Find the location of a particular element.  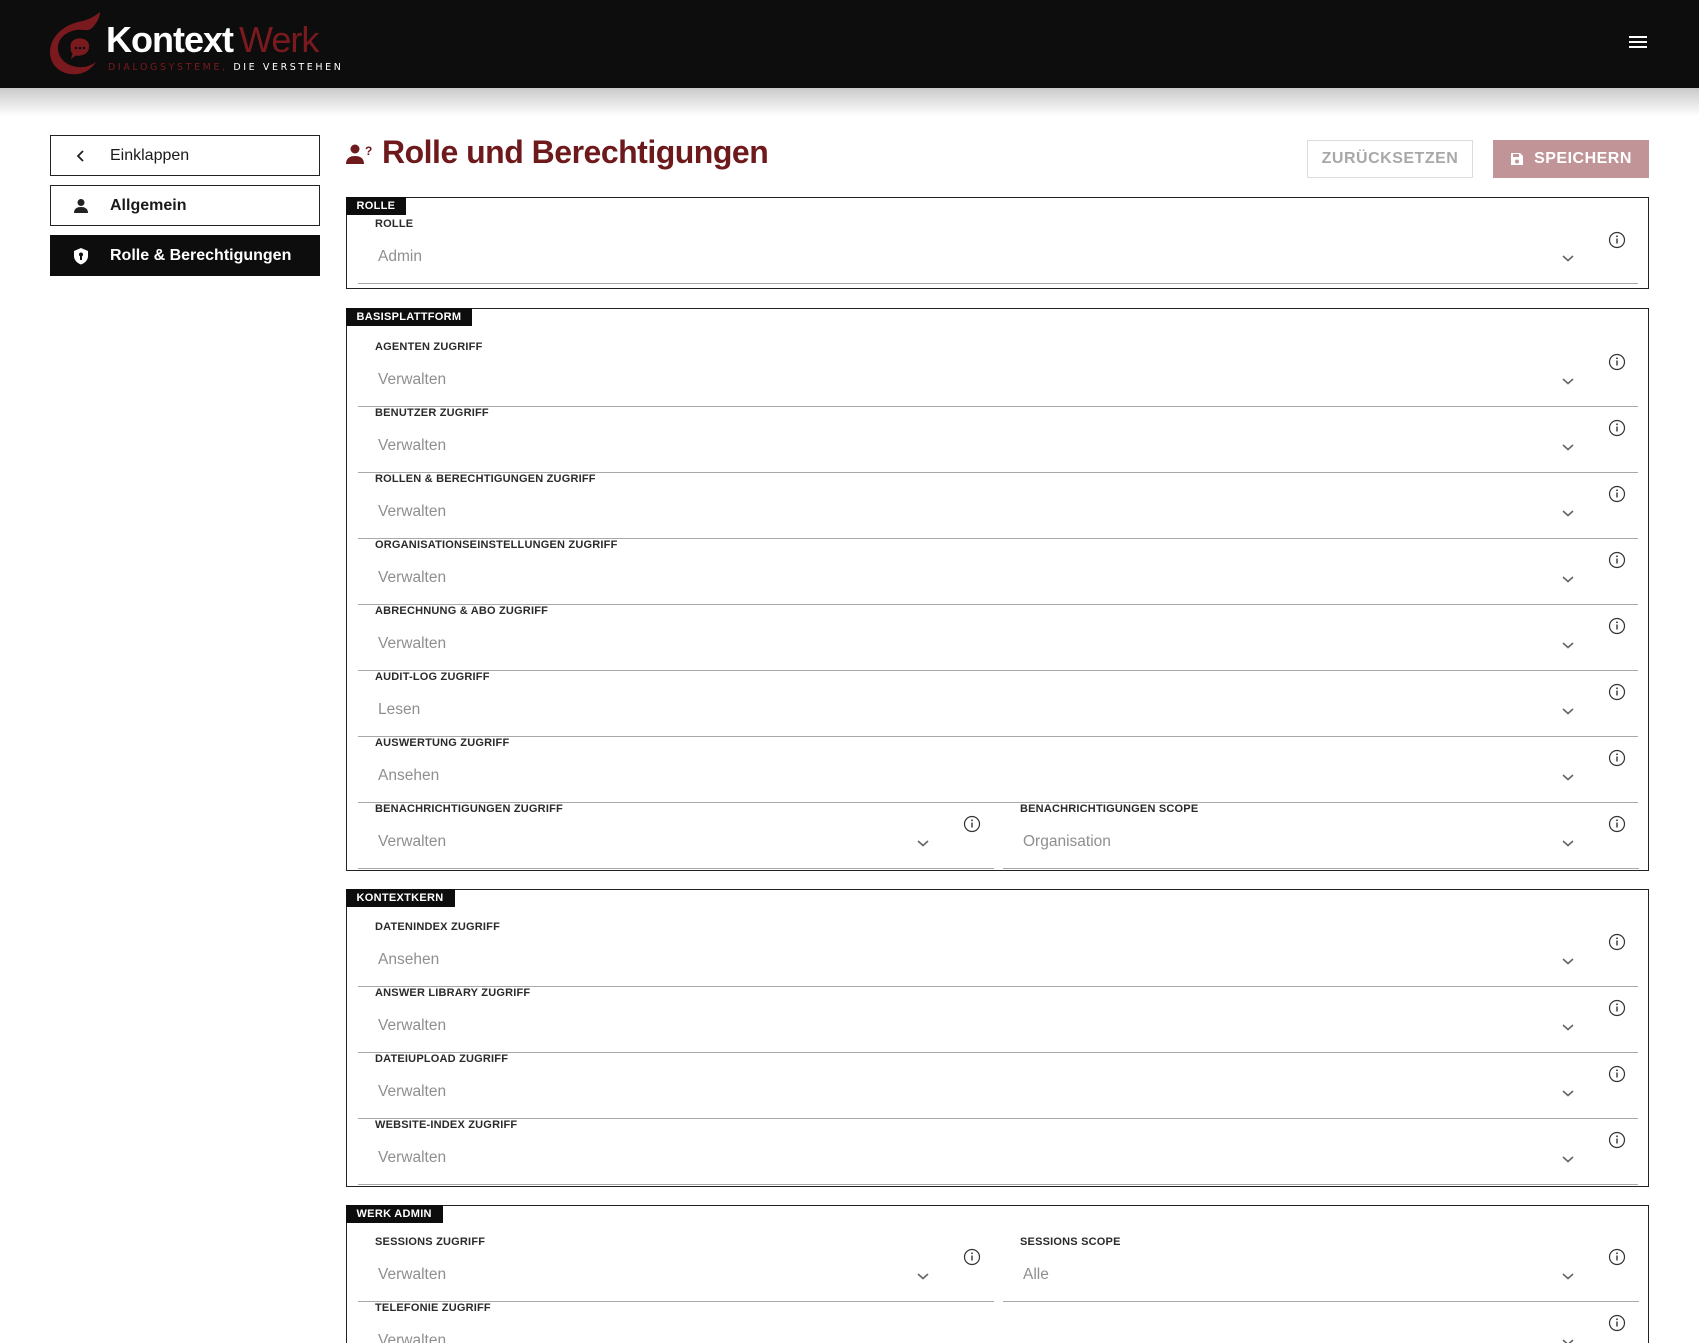

benutzer-zugriff-field: BENUTZER ZUGRIFF Verwalten is located at coordinates (998, 440).